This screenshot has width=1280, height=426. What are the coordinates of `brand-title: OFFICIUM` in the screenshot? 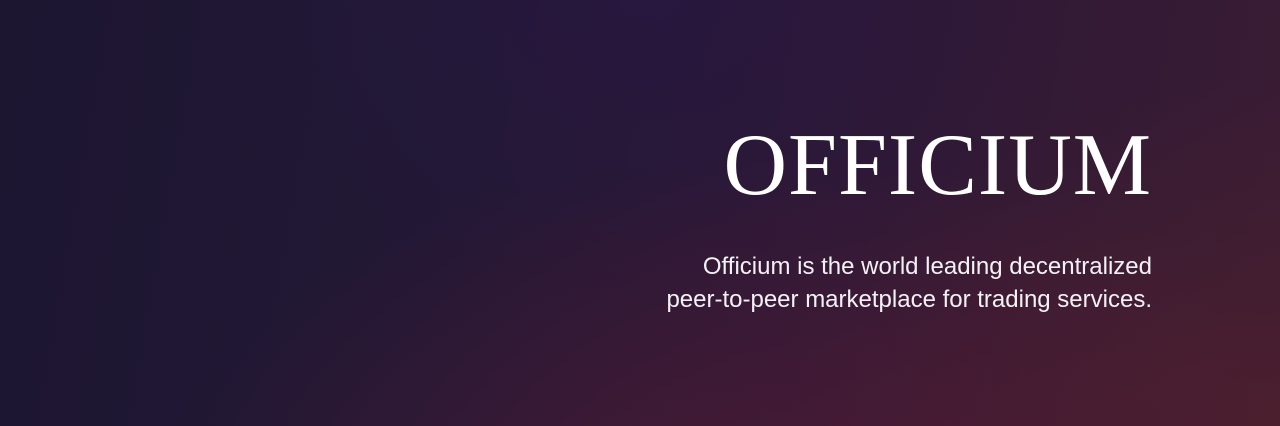 It's located at (937, 165).